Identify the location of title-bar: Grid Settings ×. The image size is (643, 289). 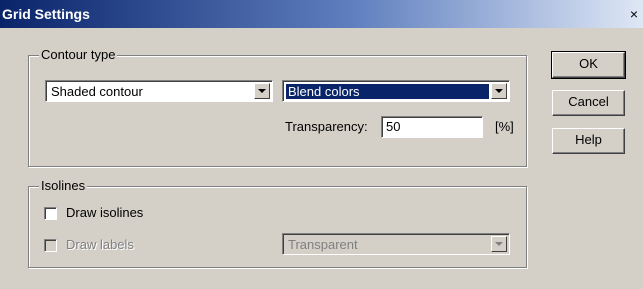
(321, 14).